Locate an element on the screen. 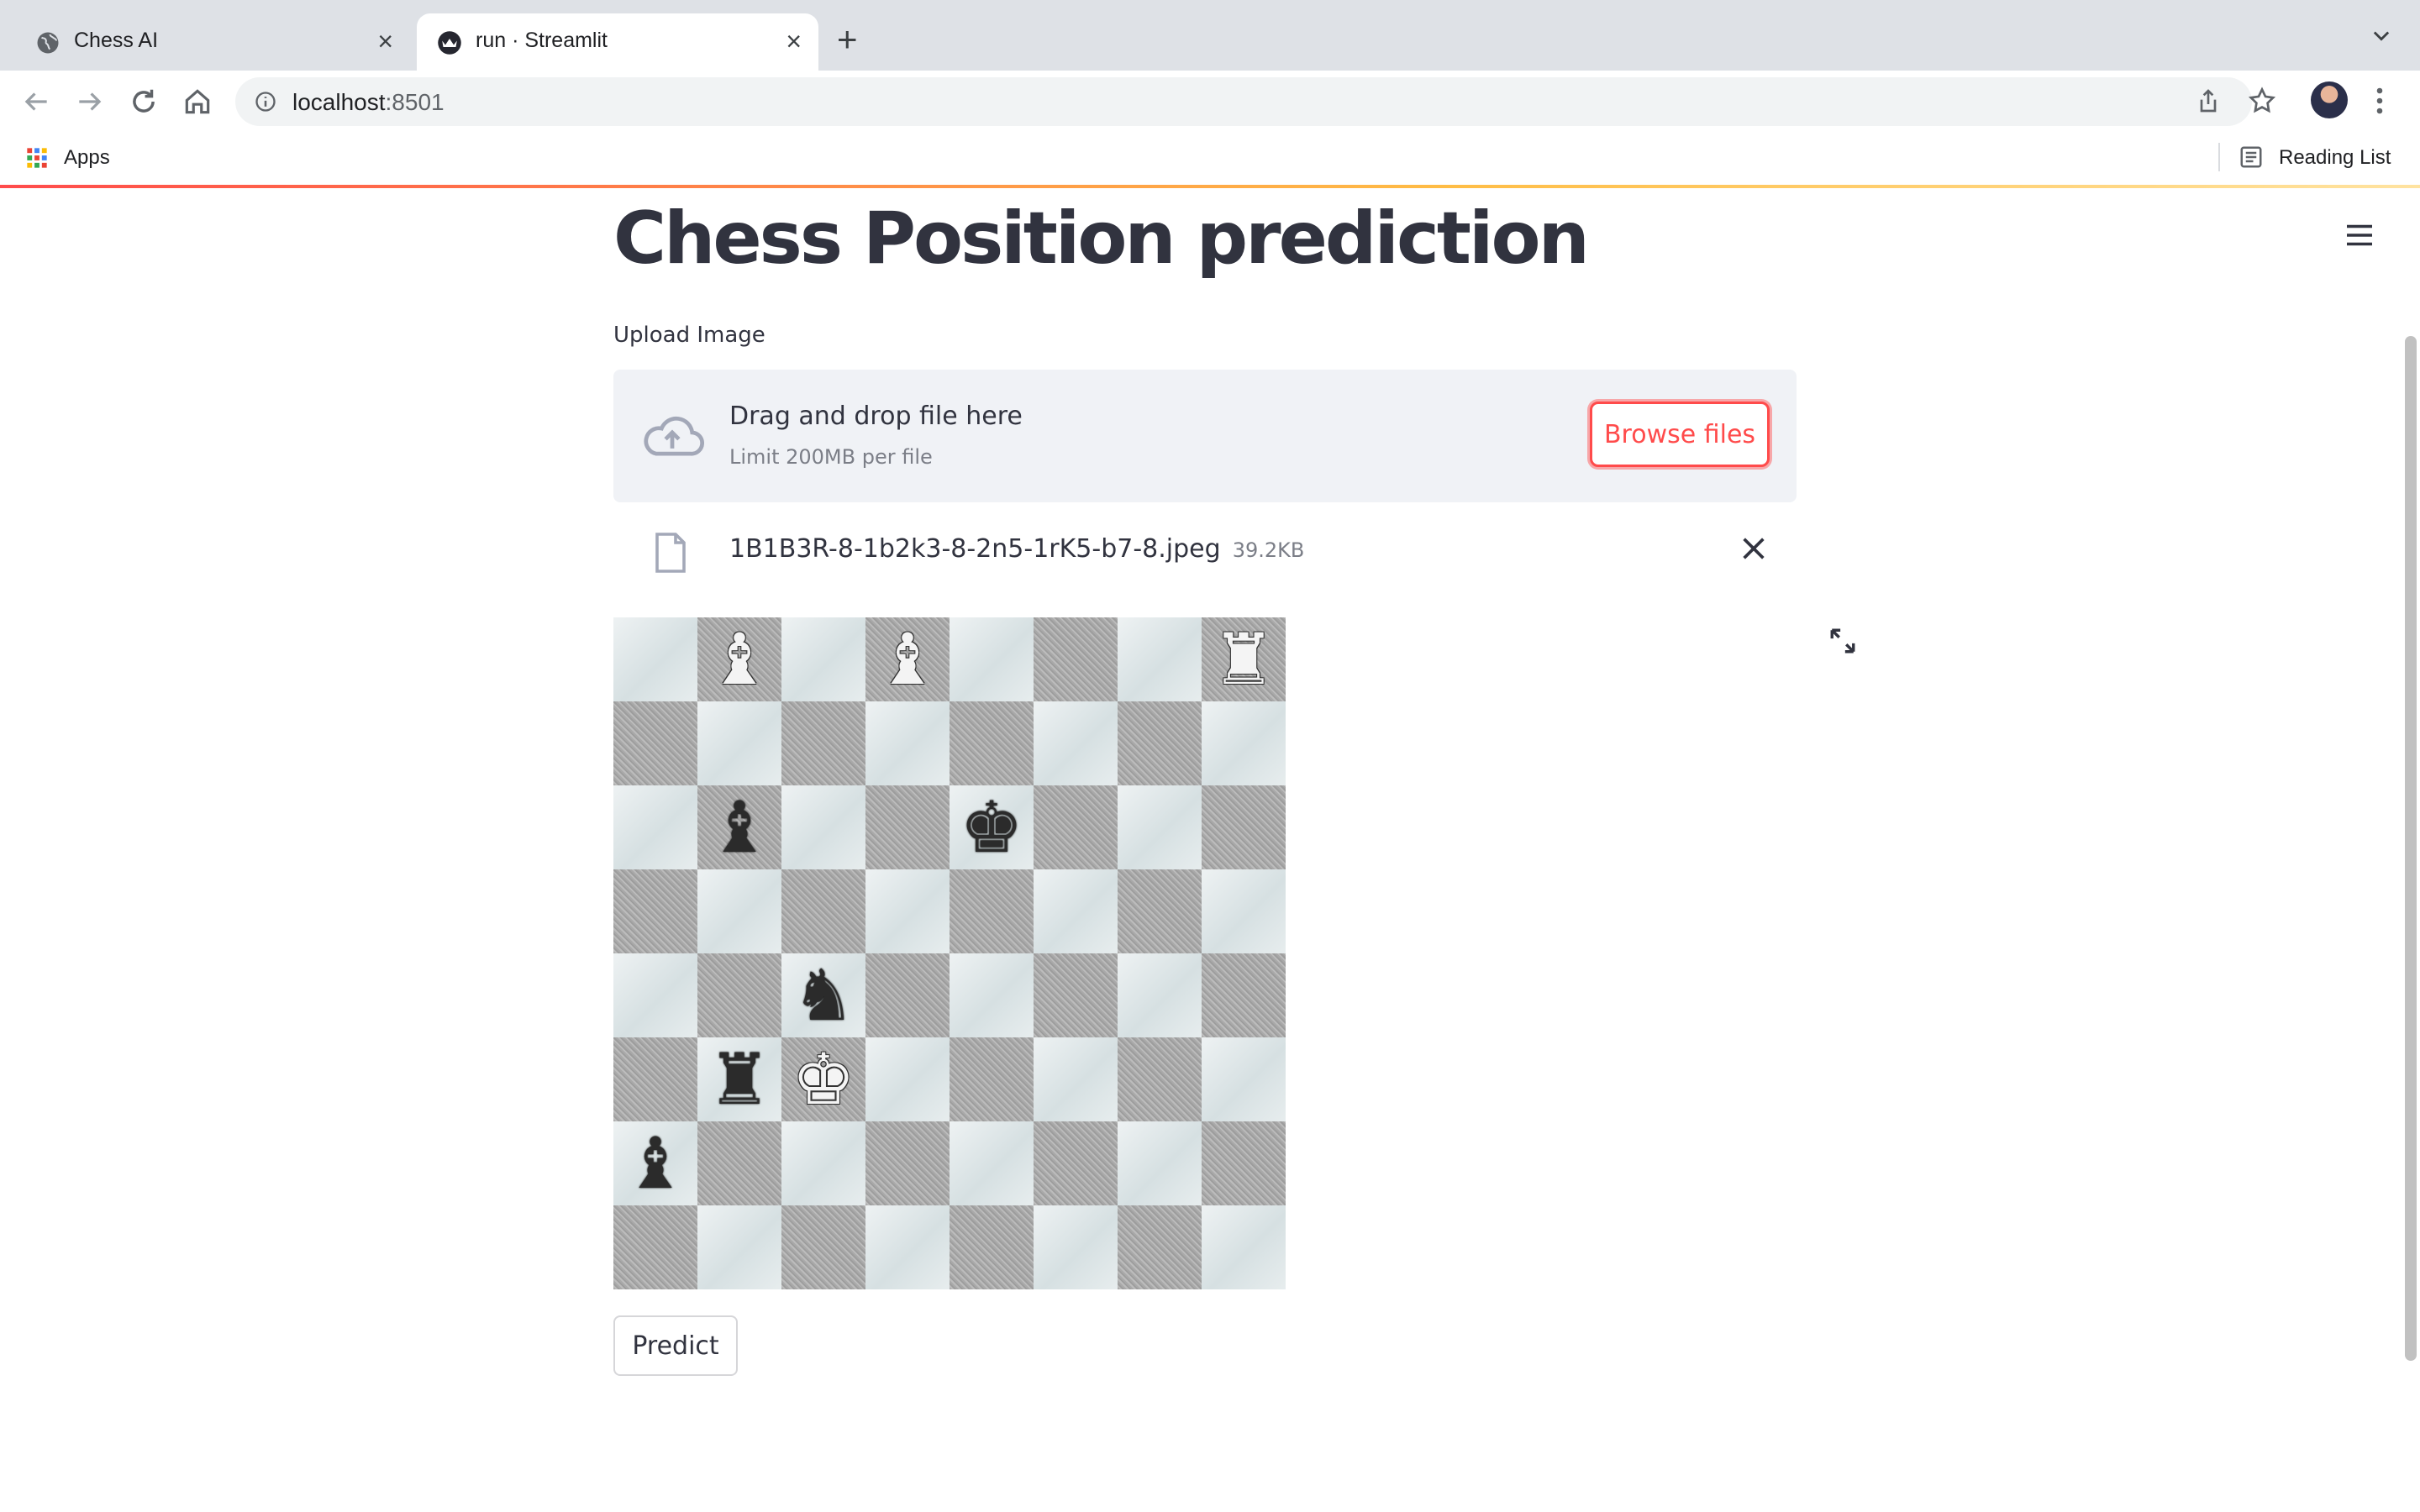 This screenshot has width=2420, height=1512. black-rook-icon: ♜ is located at coordinates (739, 1079).